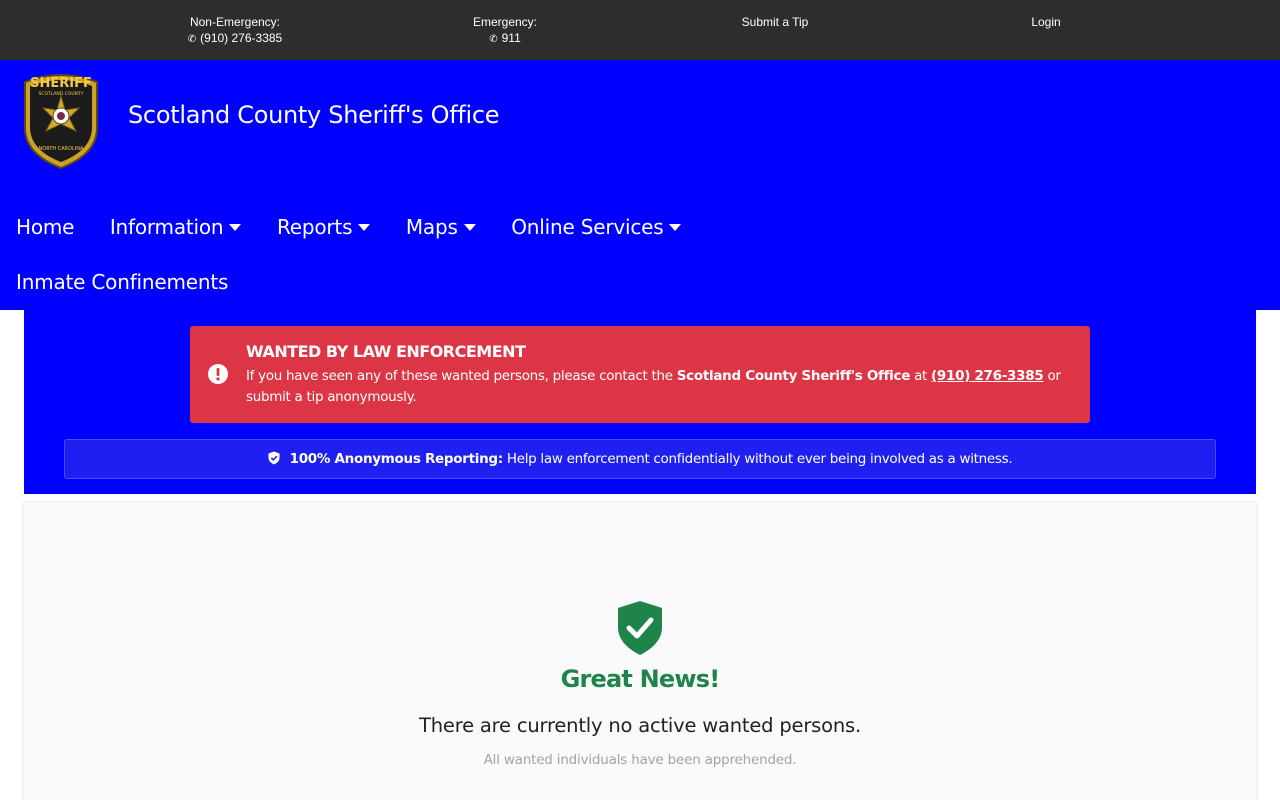 The image size is (1280, 800). I want to click on nav-maps-label: Maps, so click(431, 227).